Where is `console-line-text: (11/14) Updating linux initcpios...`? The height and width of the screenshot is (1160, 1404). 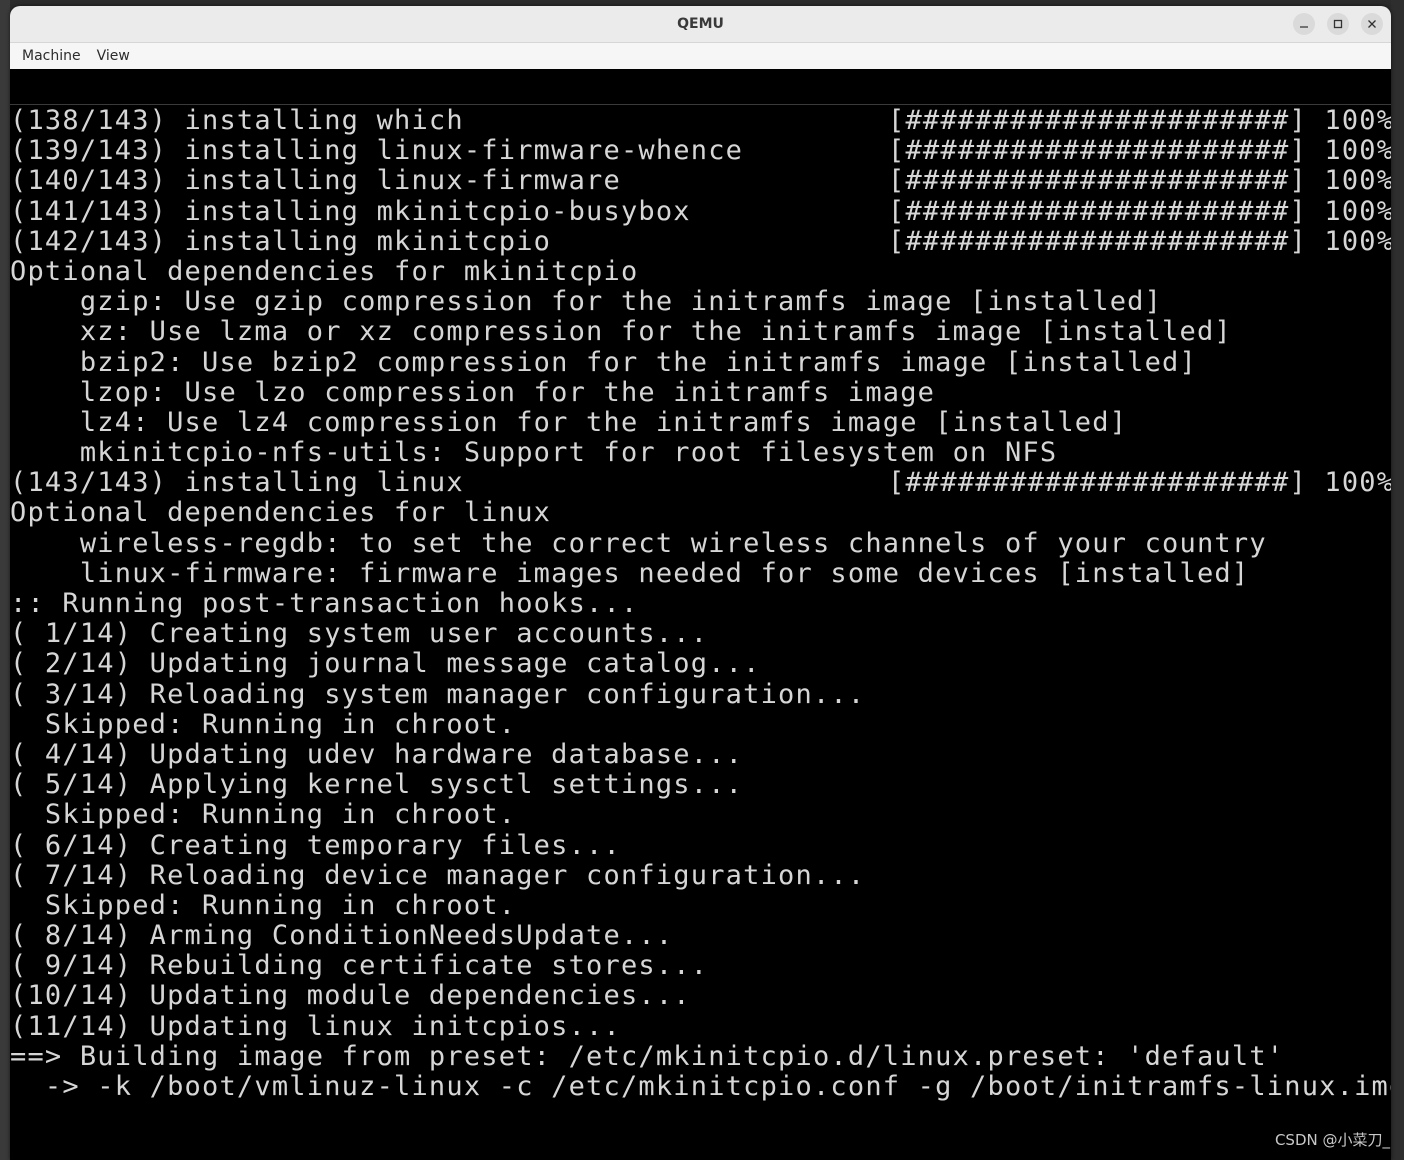
console-line-text: (11/14) Updating linux initcpios... is located at coordinates (315, 1026).